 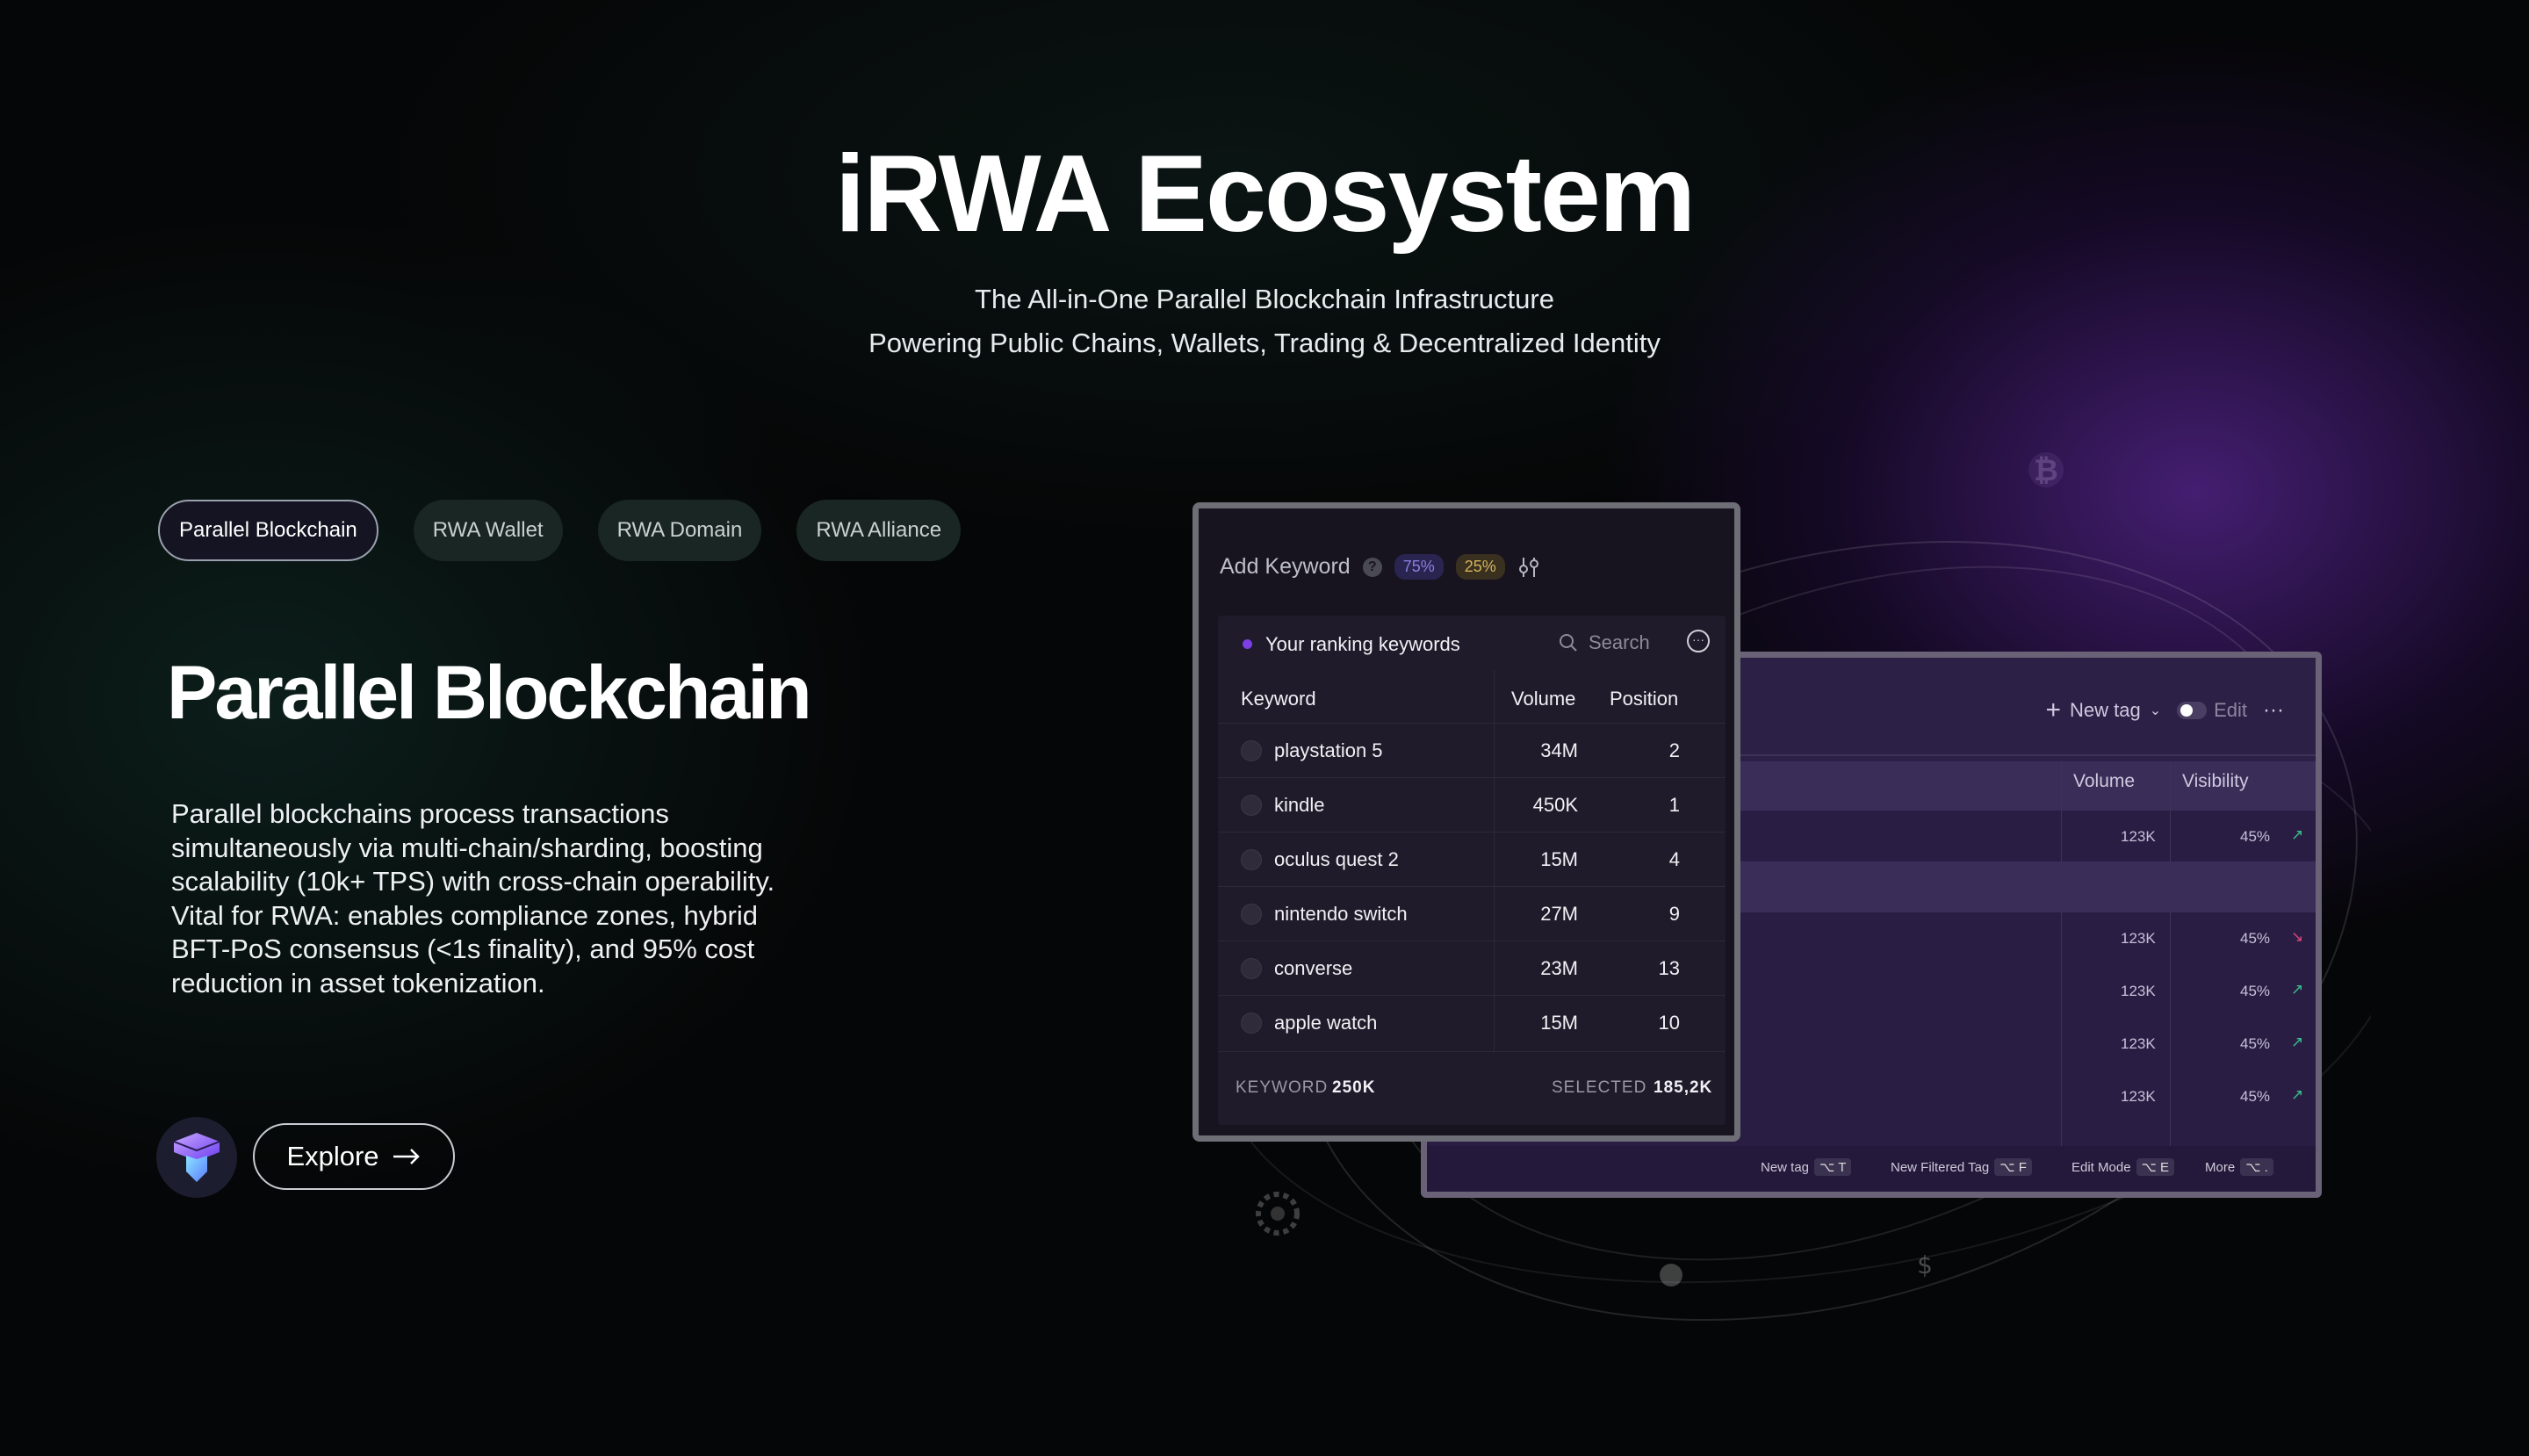 What do you see at coordinates (490, 693) in the screenshot?
I see `section-heading: Parallel Blockchain` at bounding box center [490, 693].